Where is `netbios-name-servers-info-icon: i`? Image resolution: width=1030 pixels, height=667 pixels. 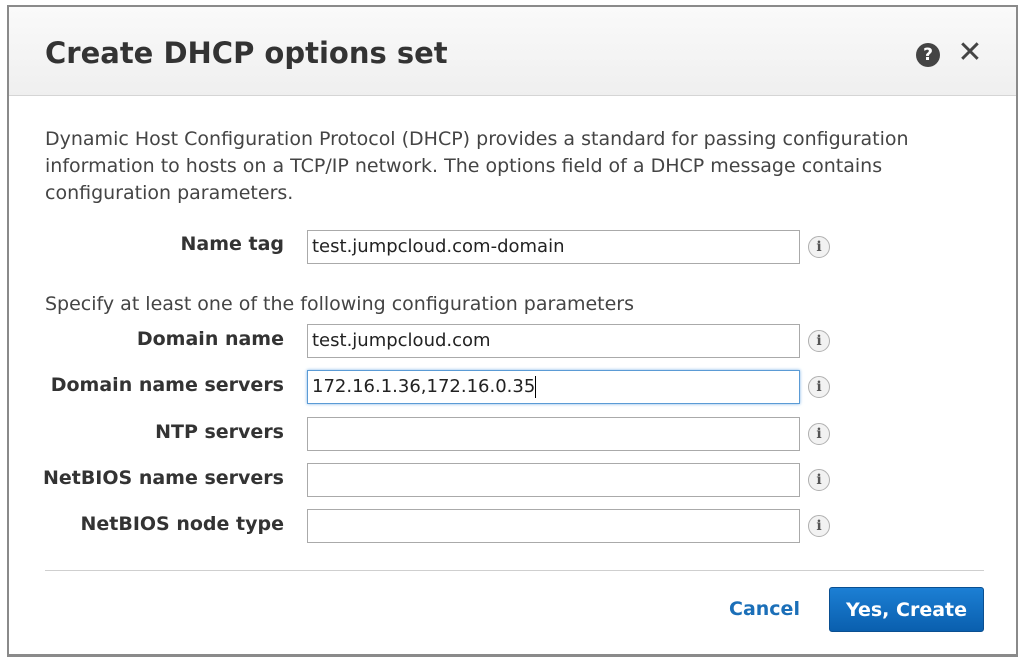 netbios-name-servers-info-icon: i is located at coordinates (819, 480).